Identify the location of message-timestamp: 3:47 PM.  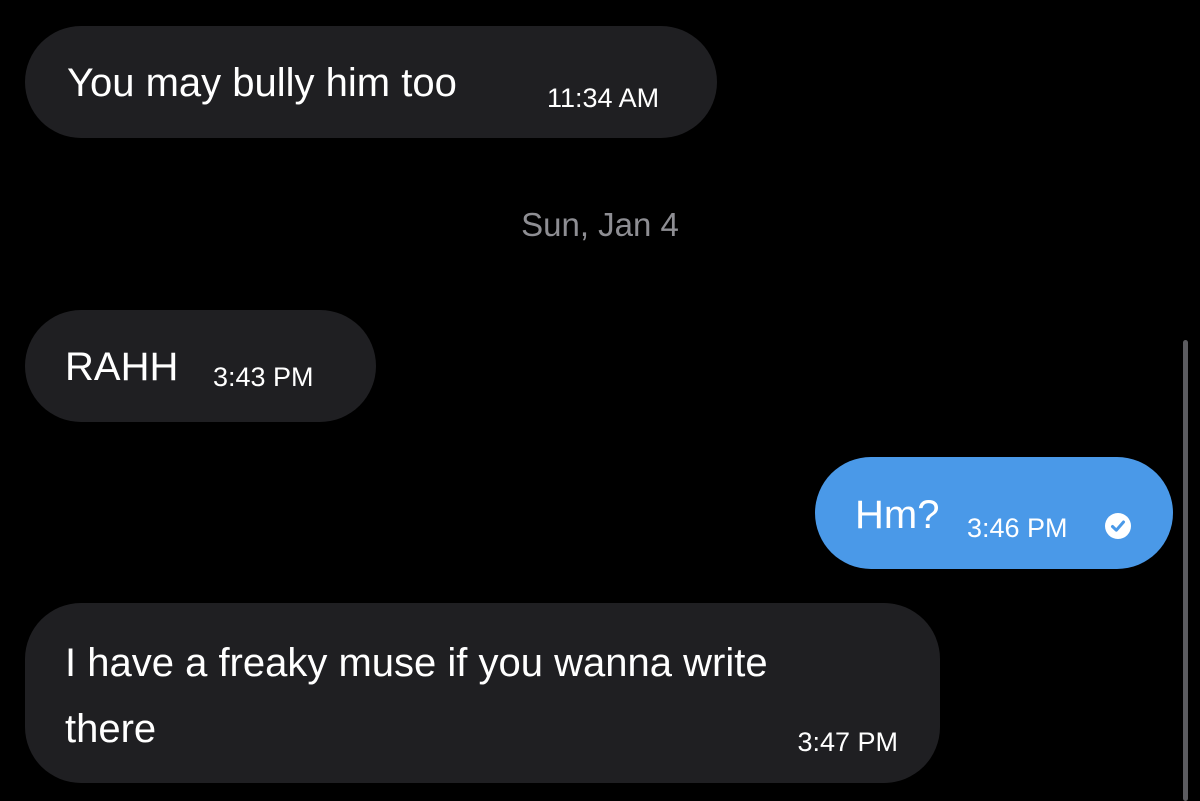
(847, 742).